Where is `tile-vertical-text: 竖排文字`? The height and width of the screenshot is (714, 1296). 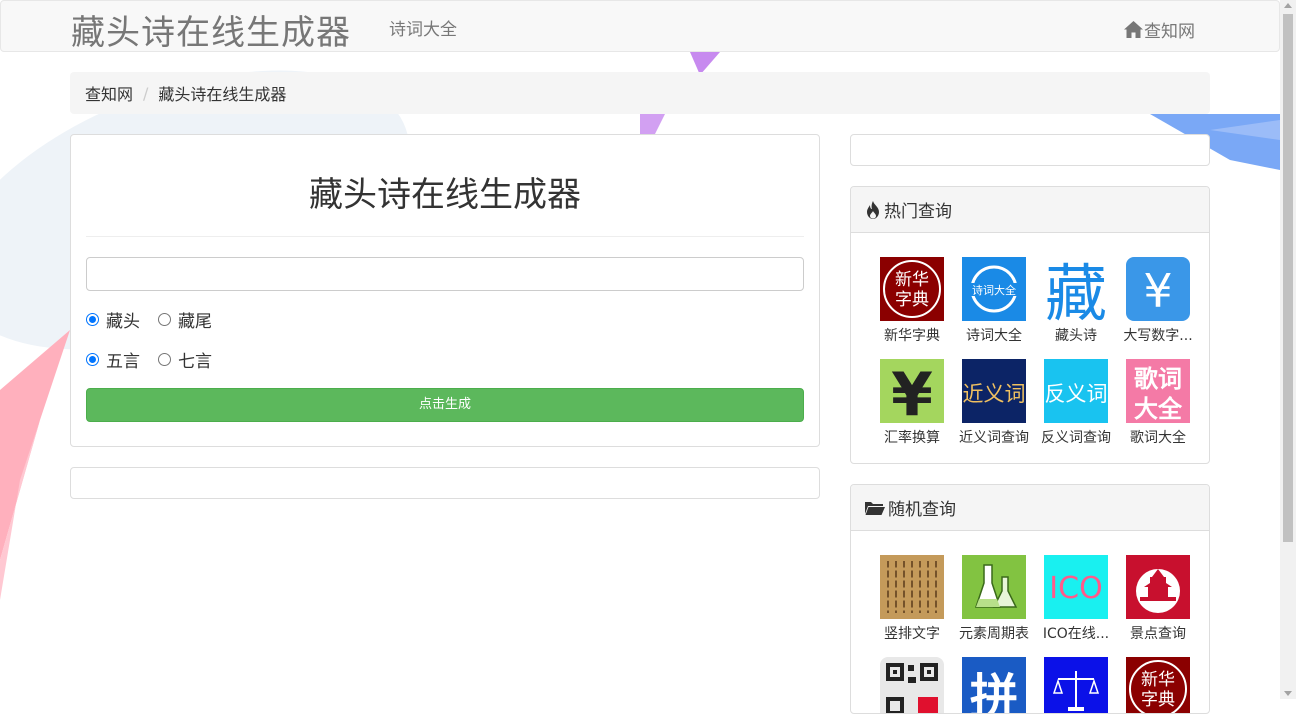 tile-vertical-text: 竖排文字 is located at coordinates (912, 599).